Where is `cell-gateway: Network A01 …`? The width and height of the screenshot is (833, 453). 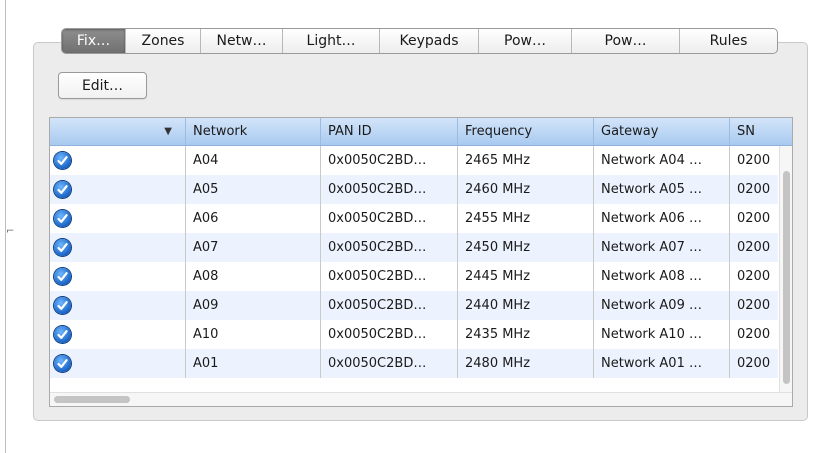
cell-gateway: Network A01 … is located at coordinates (662, 363).